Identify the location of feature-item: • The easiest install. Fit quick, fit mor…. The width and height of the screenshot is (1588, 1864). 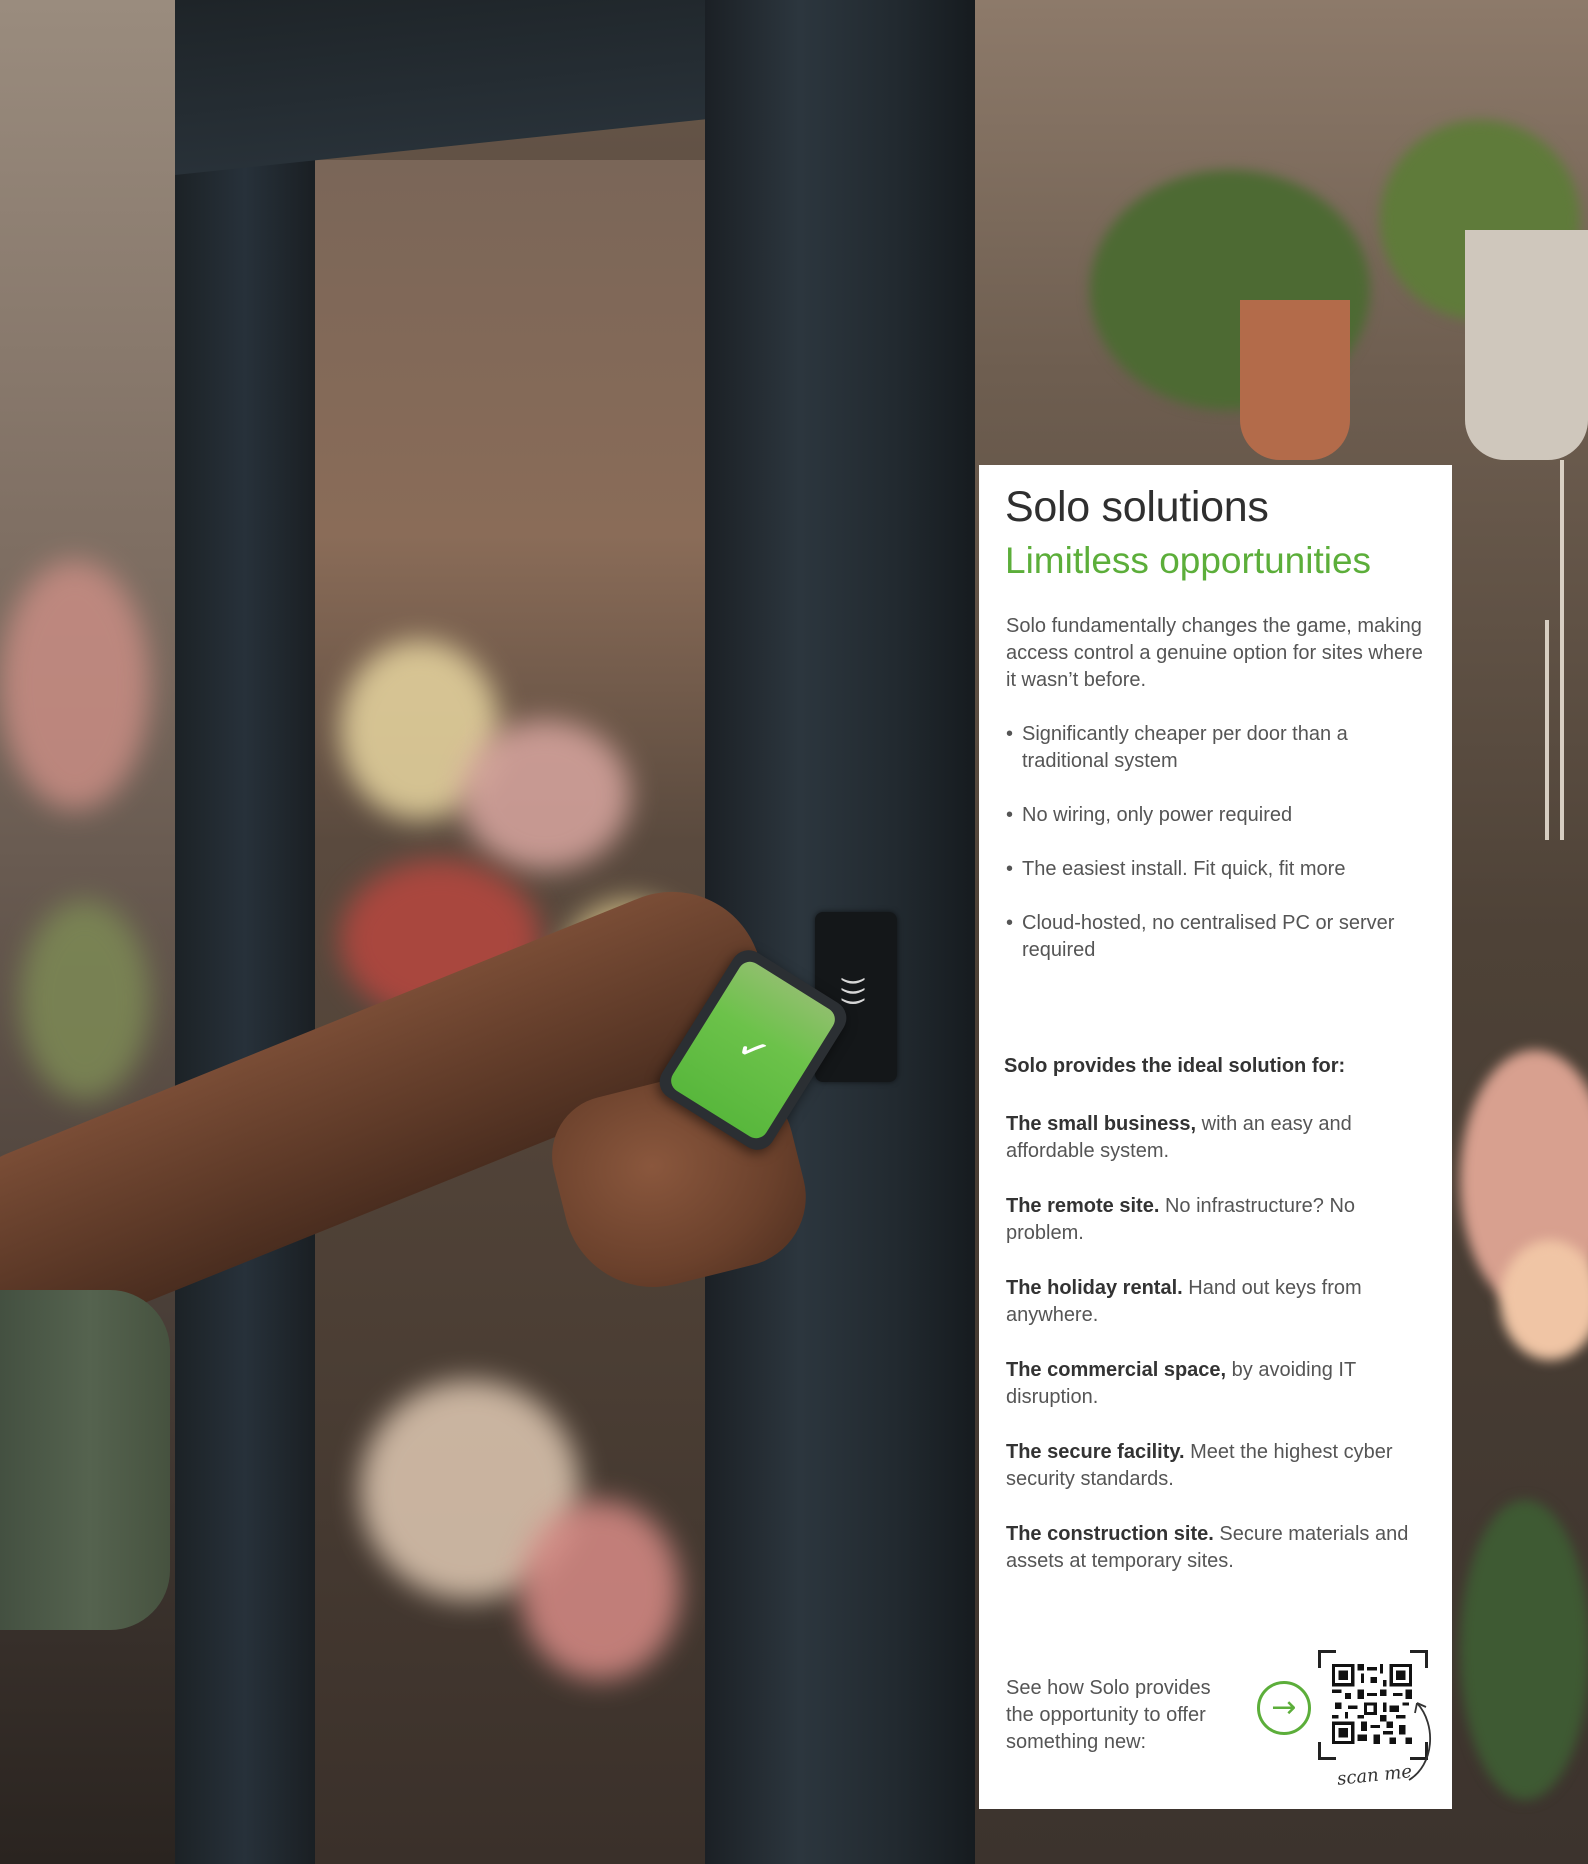
(1221, 869).